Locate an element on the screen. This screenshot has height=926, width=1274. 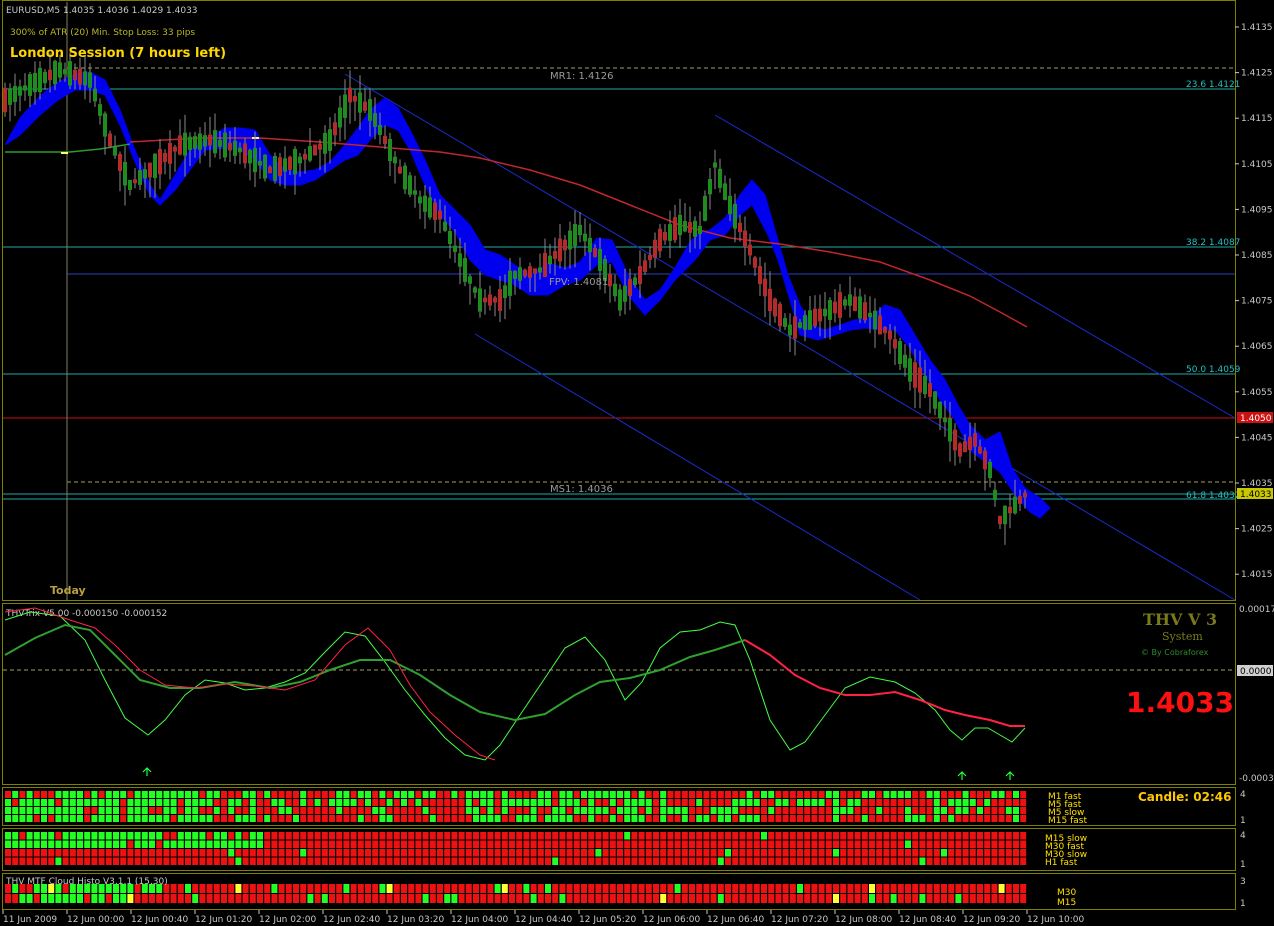
matrix-1-axis-bottom: 1 is located at coordinates (1243, 821).